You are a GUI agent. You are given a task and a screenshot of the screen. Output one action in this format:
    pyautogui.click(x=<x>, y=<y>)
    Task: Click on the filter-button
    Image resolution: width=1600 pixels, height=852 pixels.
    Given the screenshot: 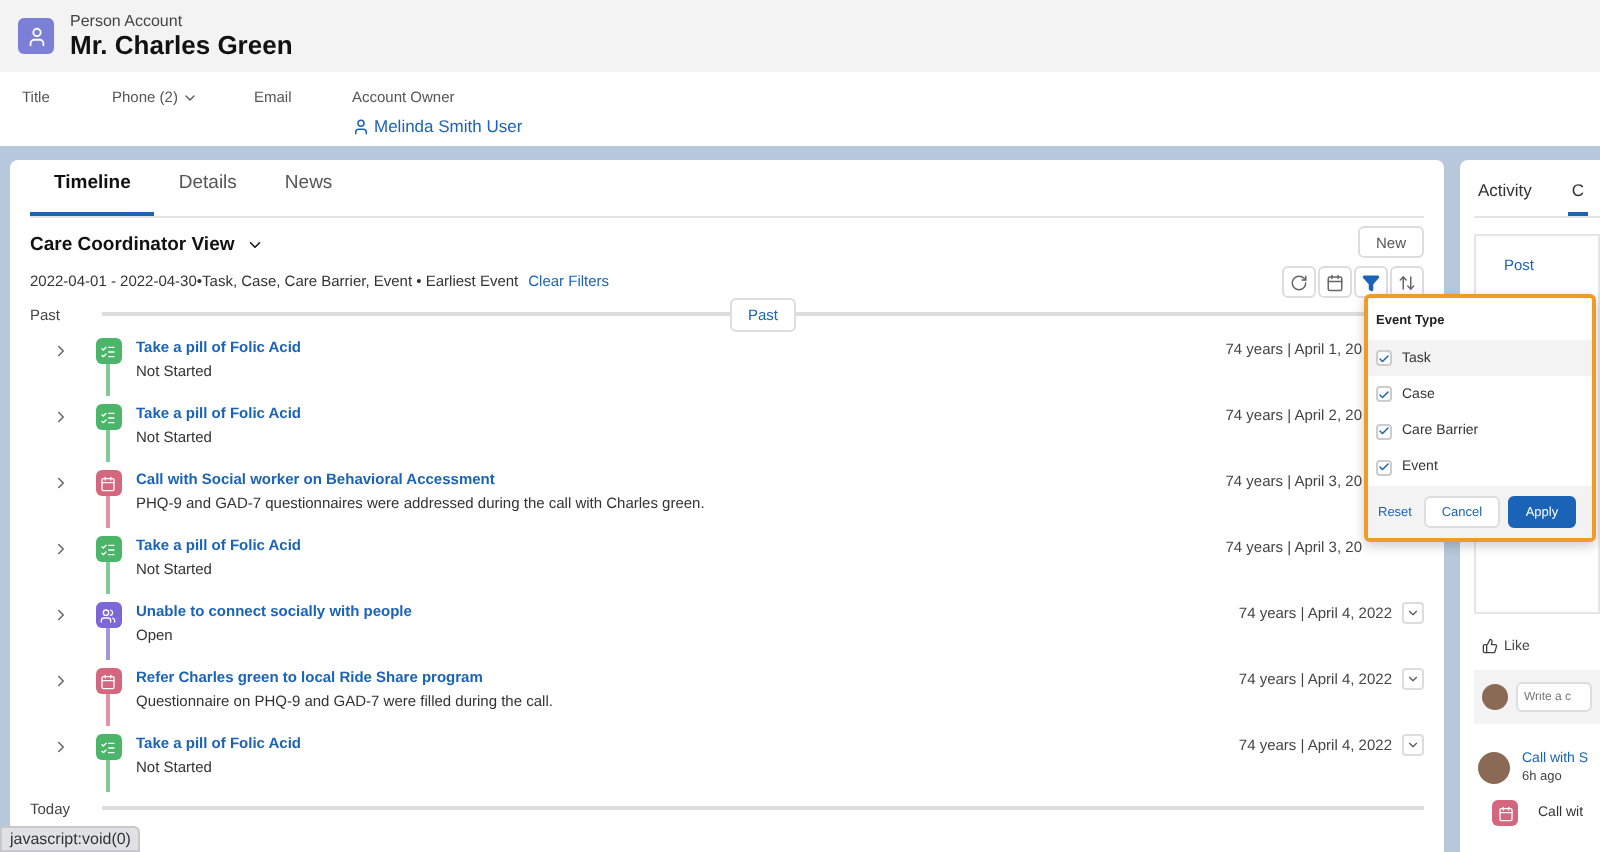 What is the action you would take?
    pyautogui.click(x=1371, y=282)
    